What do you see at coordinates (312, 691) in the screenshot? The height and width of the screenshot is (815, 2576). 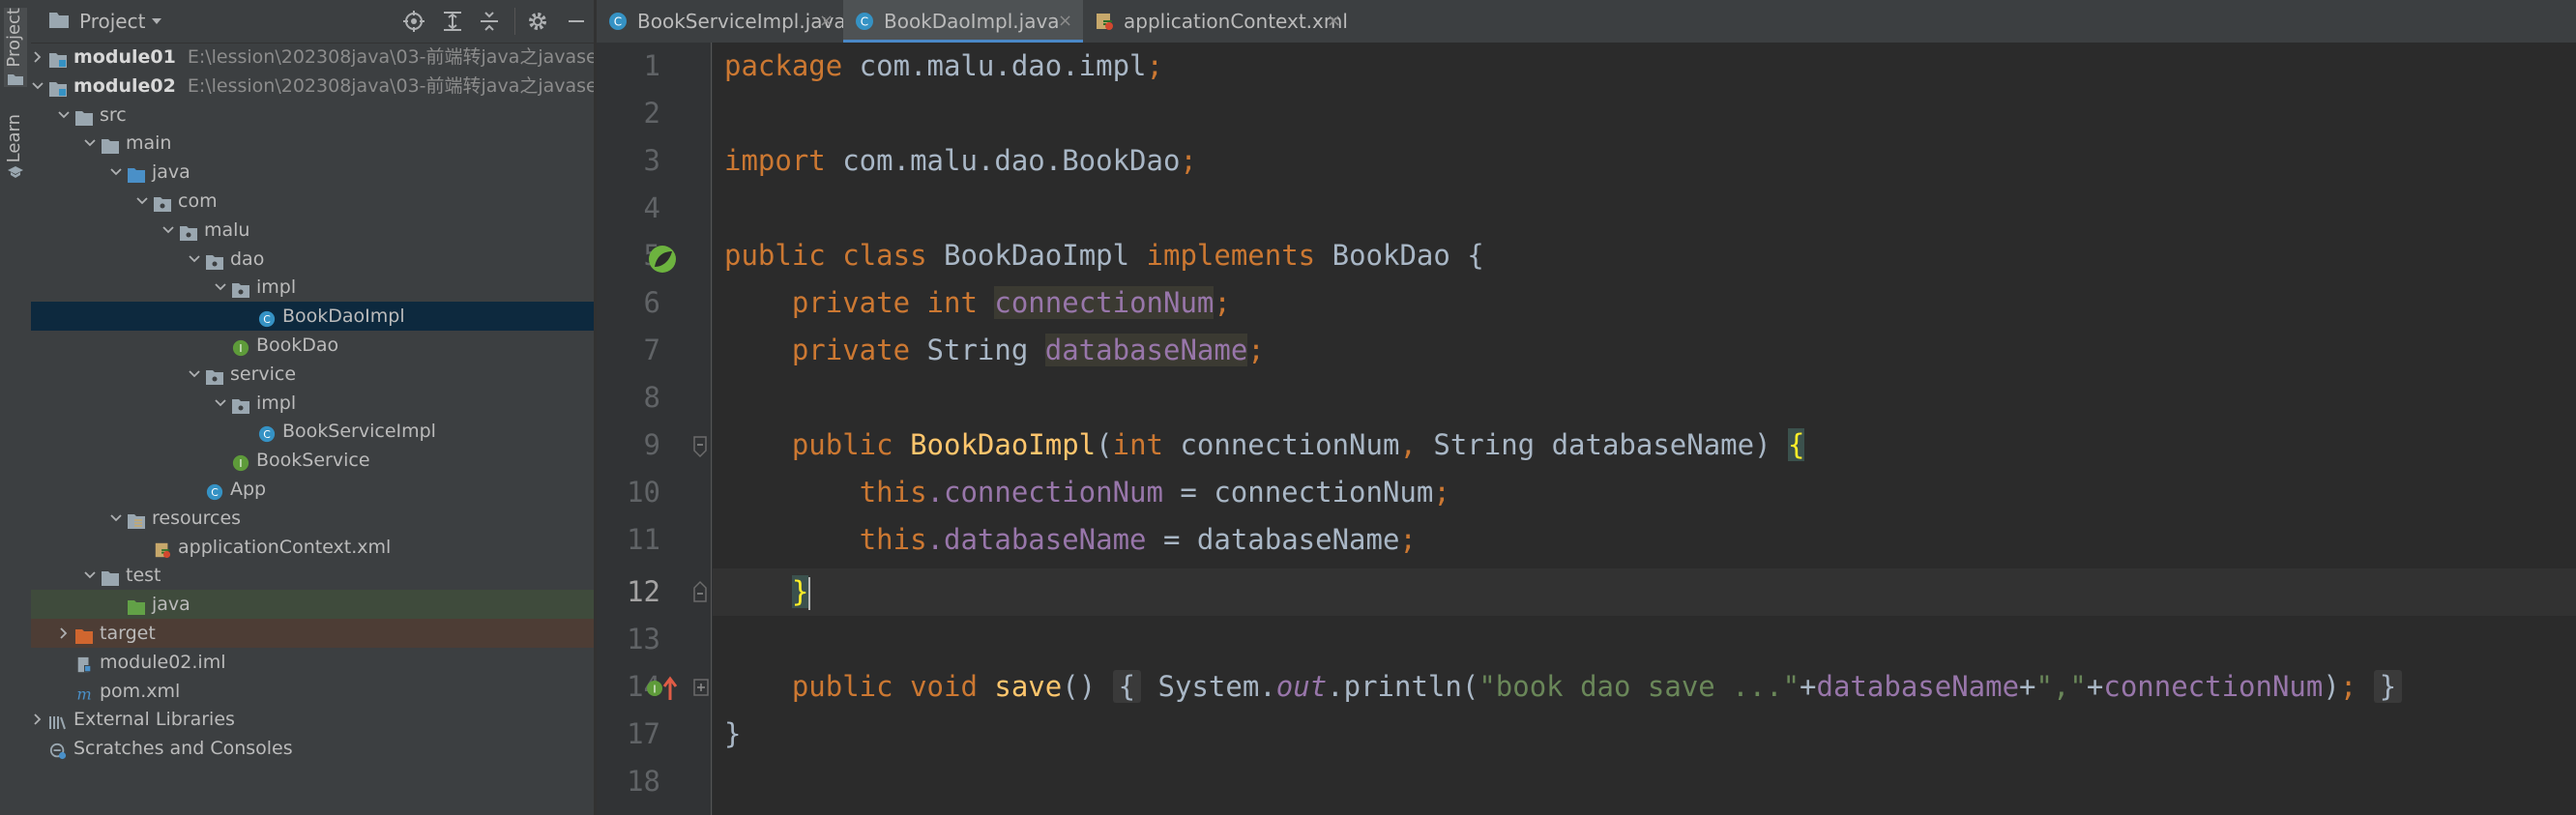 I see `tree-item-pom-xml: m pom.xml` at bounding box center [312, 691].